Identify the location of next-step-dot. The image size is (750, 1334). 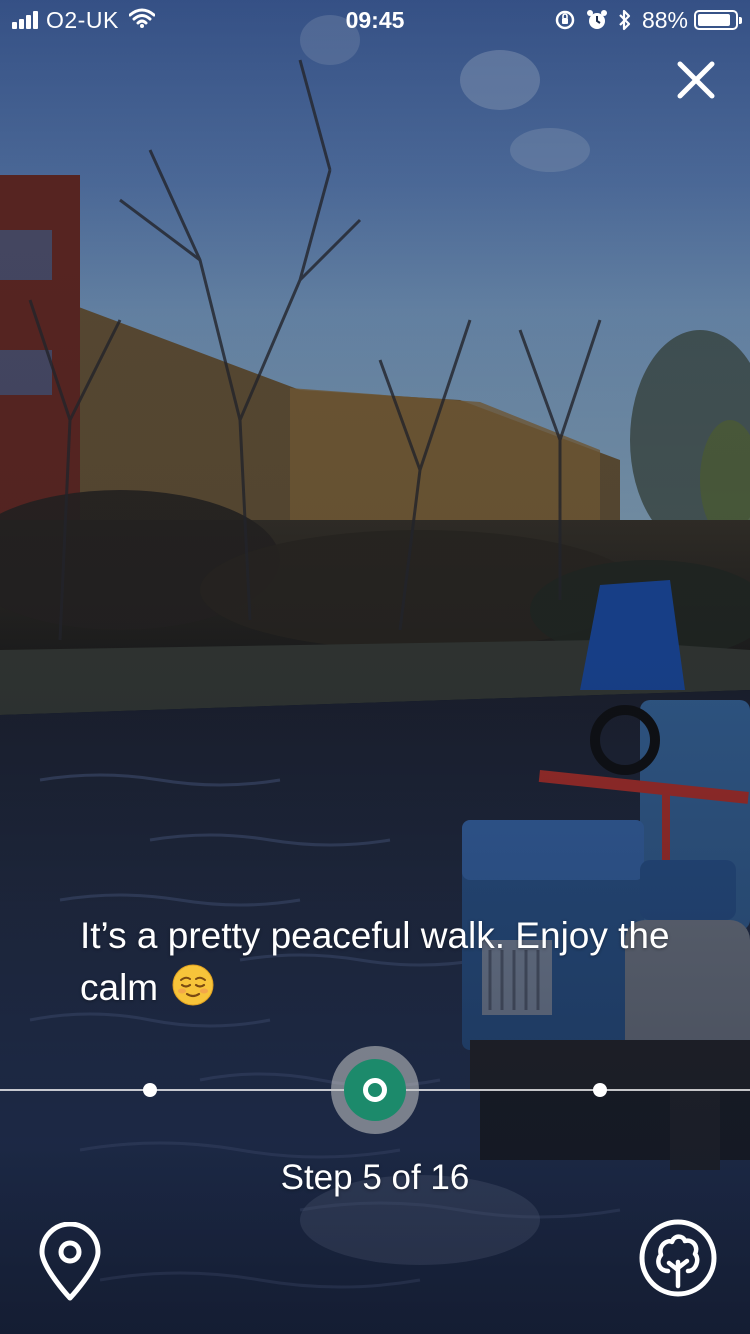
(600, 1090).